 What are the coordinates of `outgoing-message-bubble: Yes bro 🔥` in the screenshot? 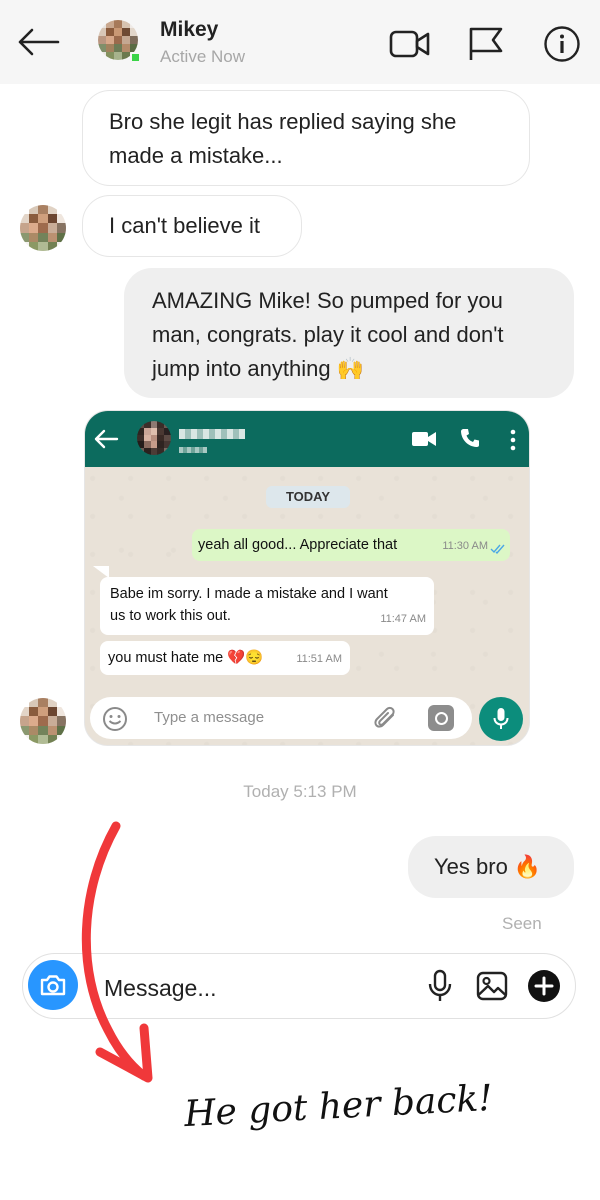 It's located at (491, 867).